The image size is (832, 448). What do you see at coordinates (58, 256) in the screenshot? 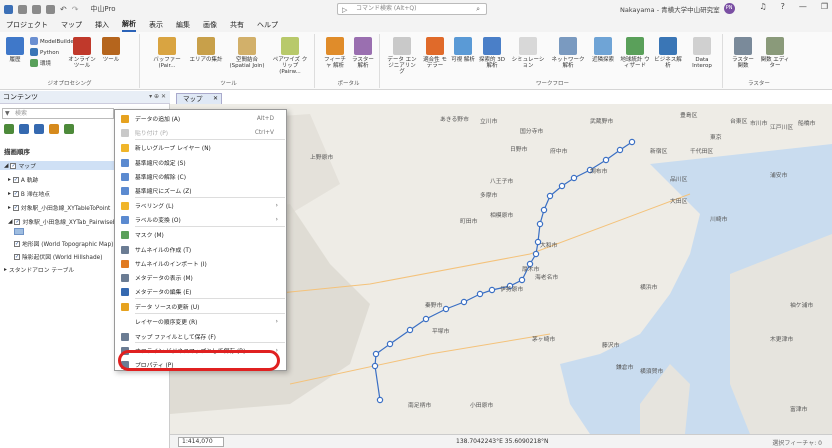
I see `tree-item-hillshade: ✓ 陰影起伏図 (World Hillshade)` at bounding box center [58, 256].